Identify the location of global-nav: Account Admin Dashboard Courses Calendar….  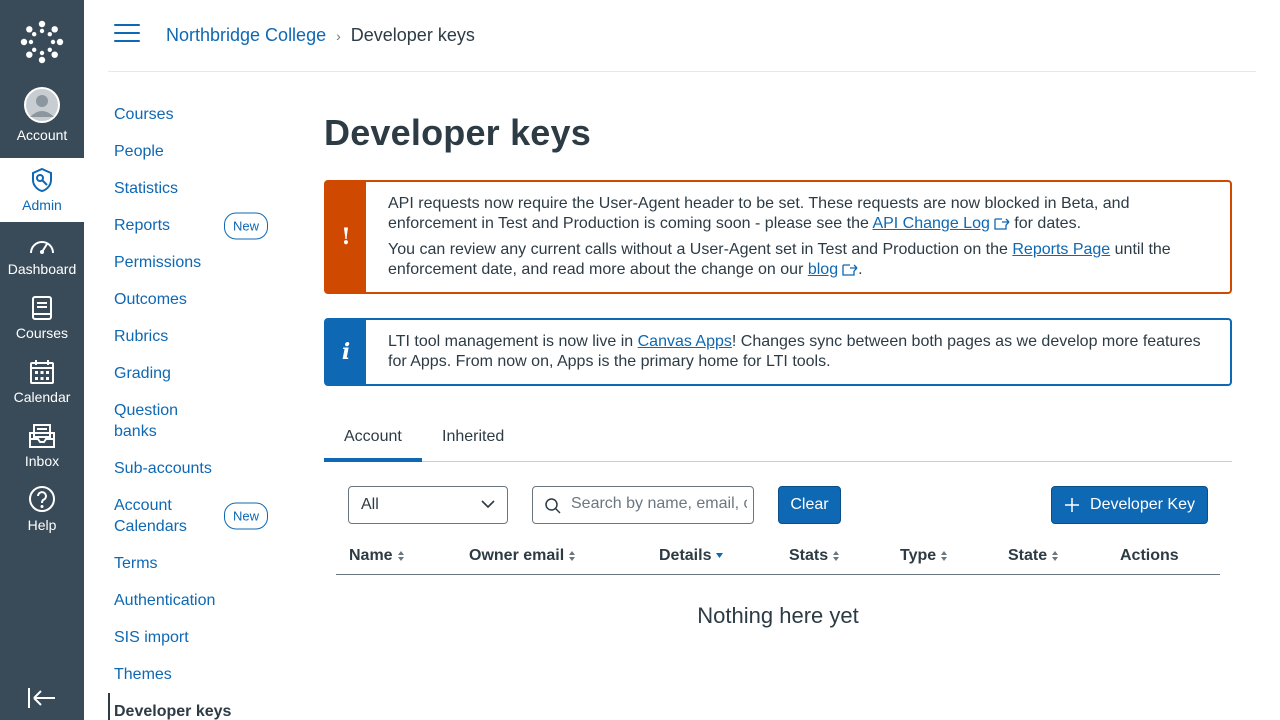
(42, 360).